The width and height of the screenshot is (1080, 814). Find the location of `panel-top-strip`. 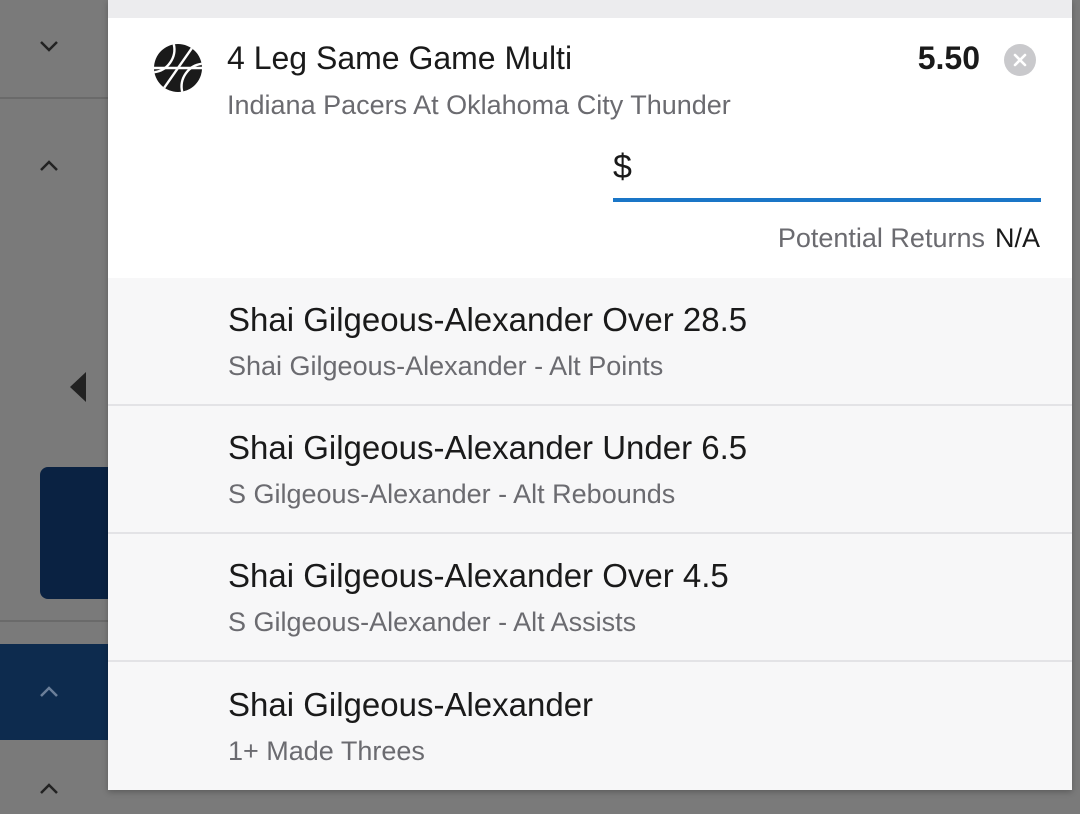

panel-top-strip is located at coordinates (590, 9).